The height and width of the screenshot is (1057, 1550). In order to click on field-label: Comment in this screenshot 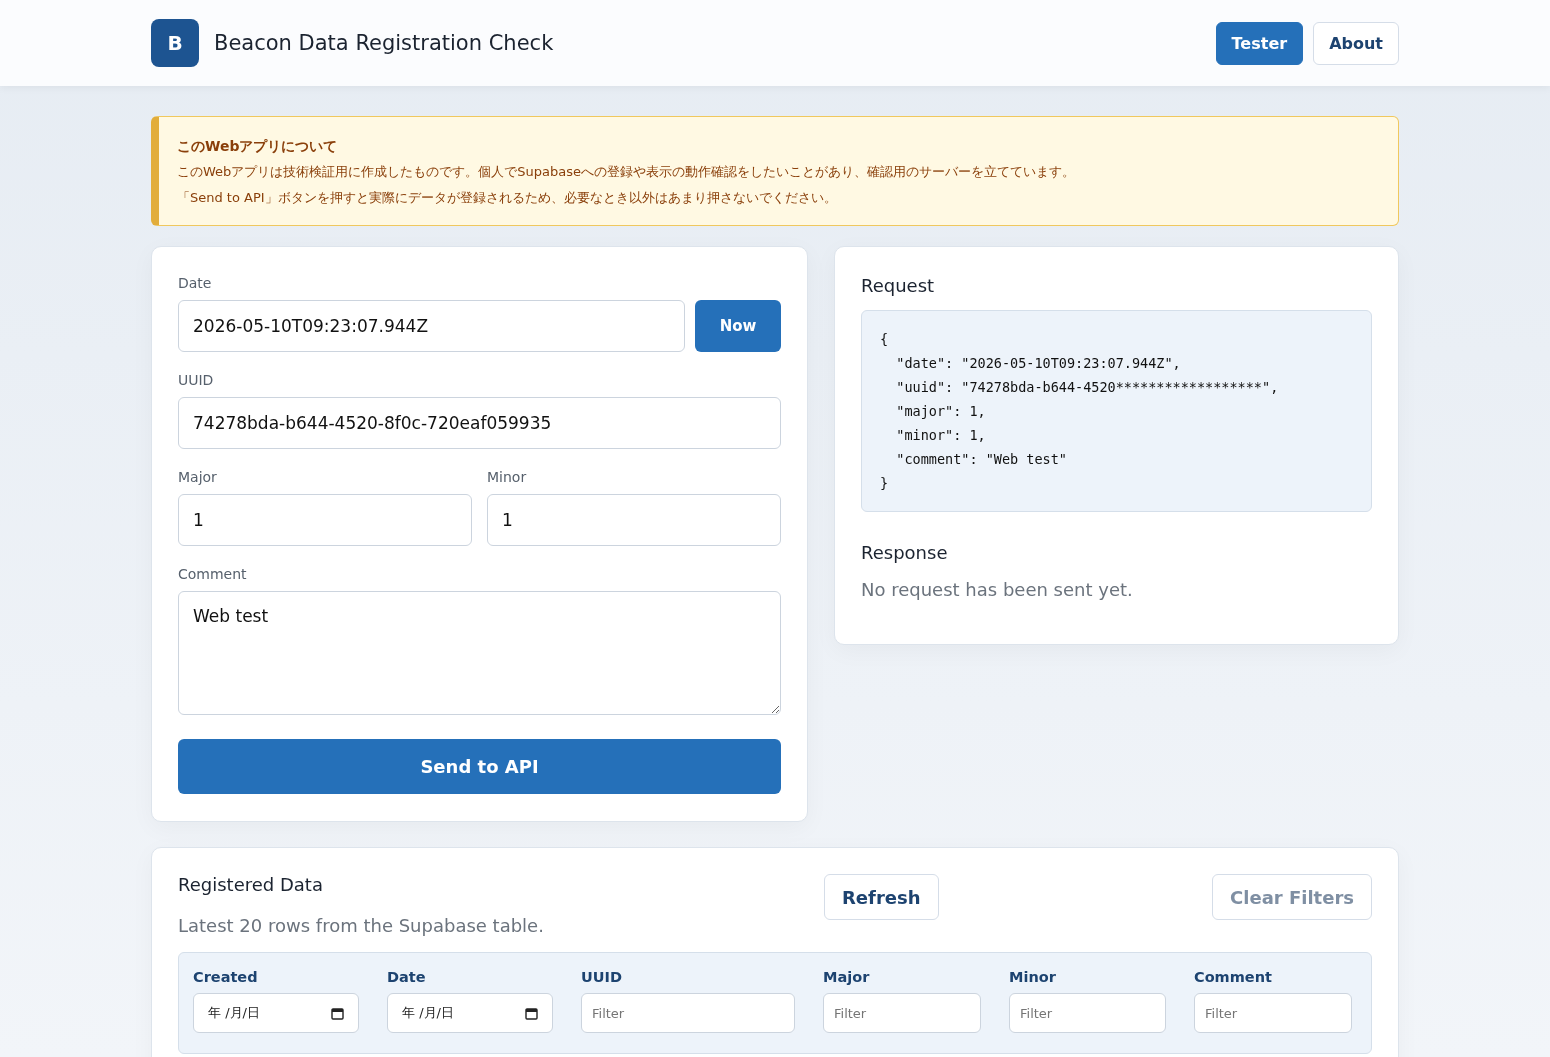, I will do `click(213, 574)`.